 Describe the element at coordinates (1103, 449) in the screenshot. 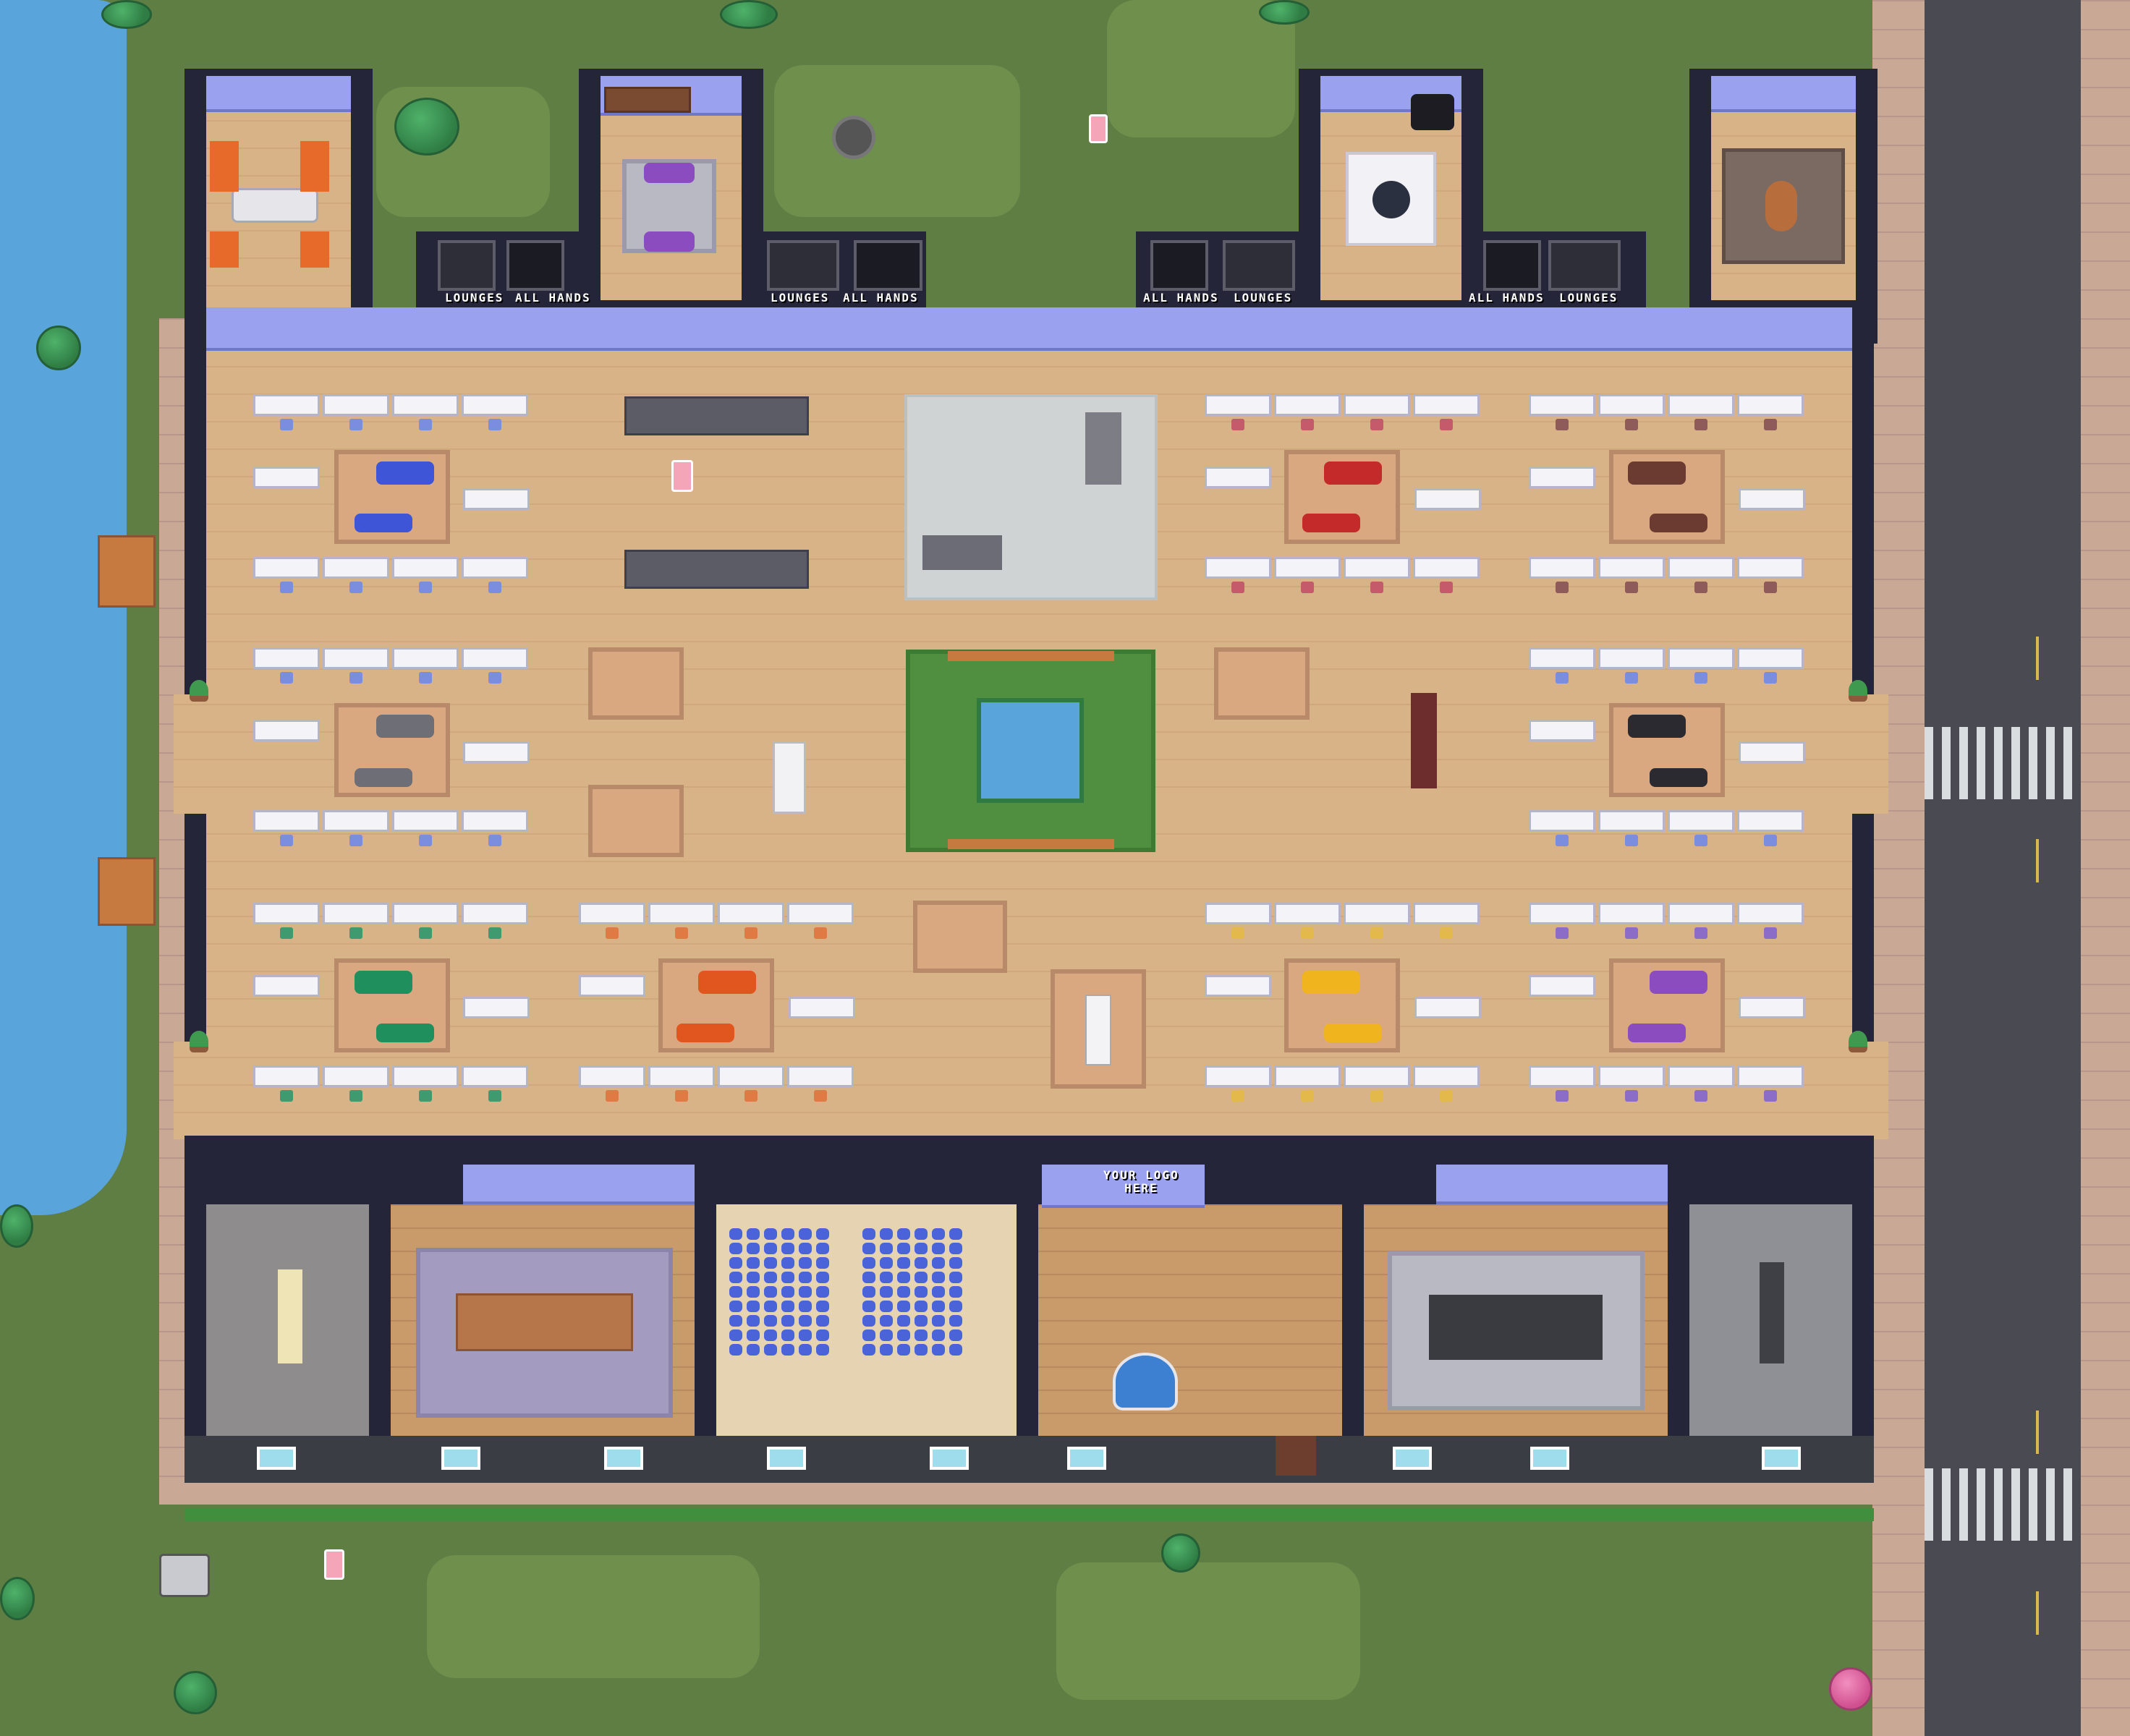

I see `meeting-table` at that location.